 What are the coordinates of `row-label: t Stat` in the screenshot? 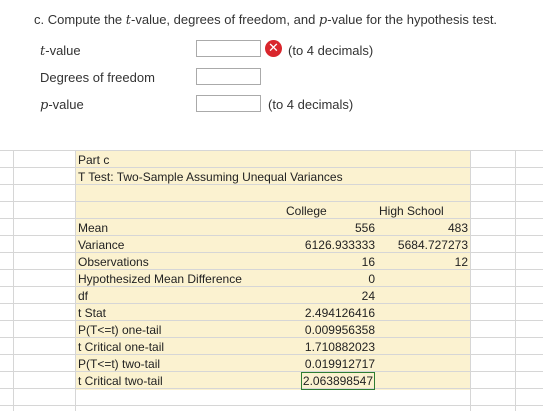 It's located at (92, 313).